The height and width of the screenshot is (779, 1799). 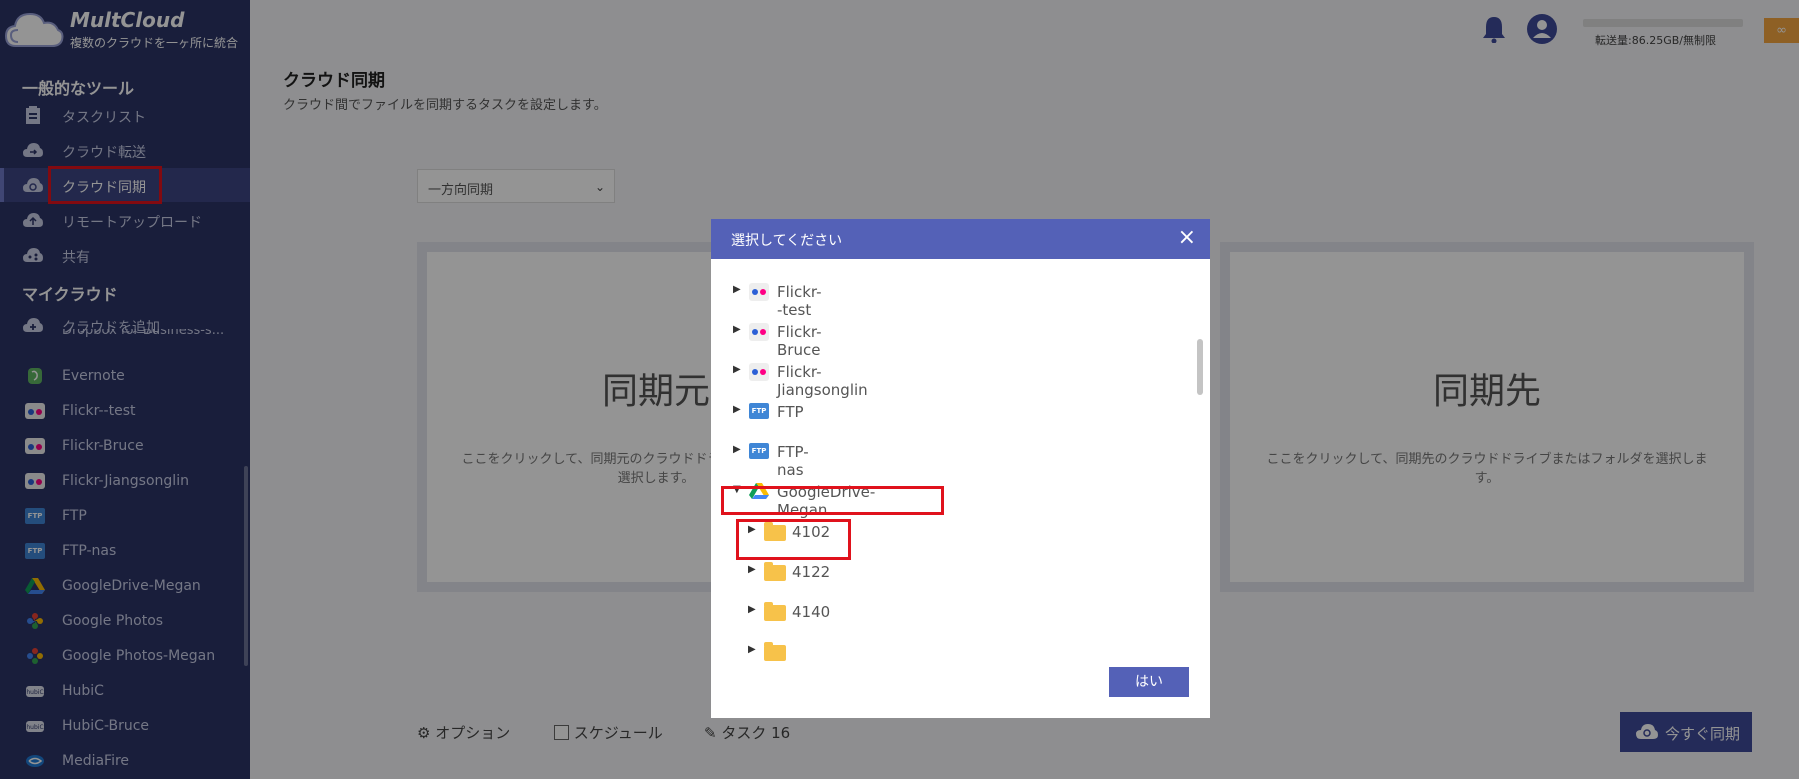 What do you see at coordinates (793, 461) in the screenshot?
I see `tree-node-label: FTP-nas` at bounding box center [793, 461].